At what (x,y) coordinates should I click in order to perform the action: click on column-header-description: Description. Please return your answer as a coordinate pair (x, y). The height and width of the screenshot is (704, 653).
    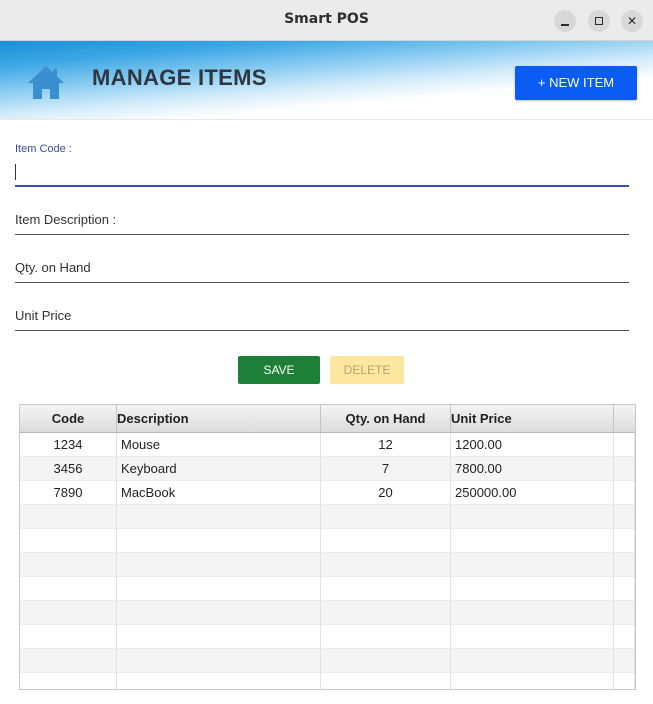
    Looking at the image, I should click on (219, 418).